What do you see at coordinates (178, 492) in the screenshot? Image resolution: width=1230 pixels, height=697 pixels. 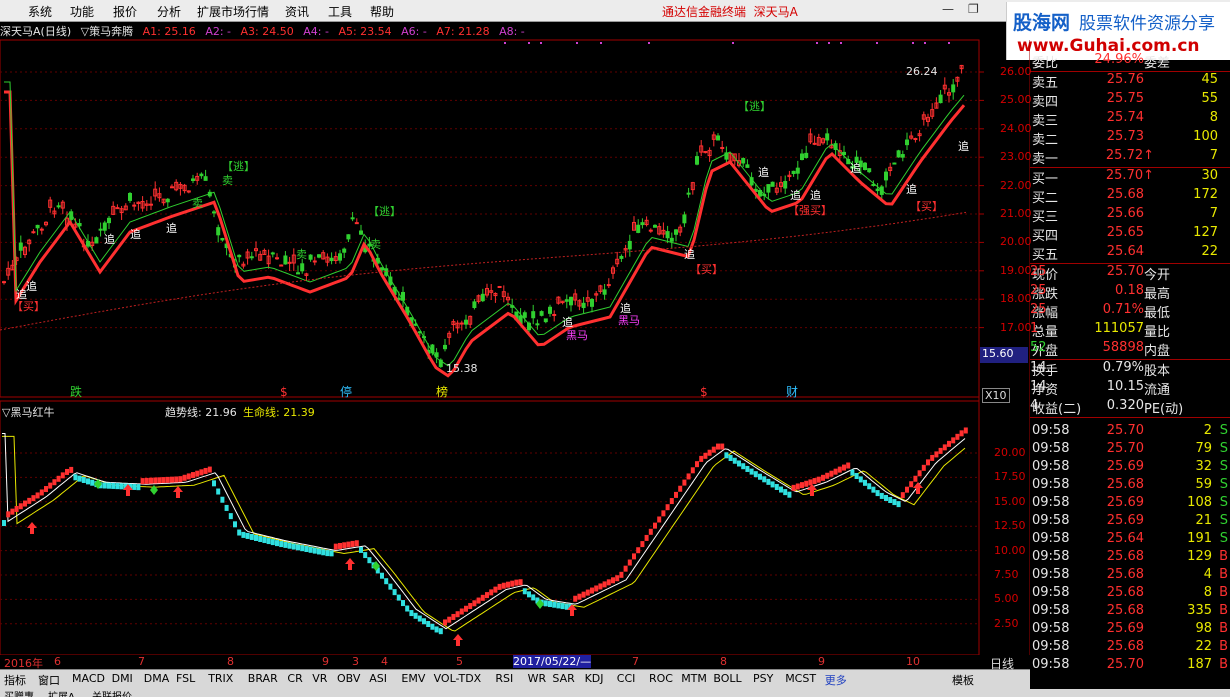 I see `buy-arrow-icon` at bounding box center [178, 492].